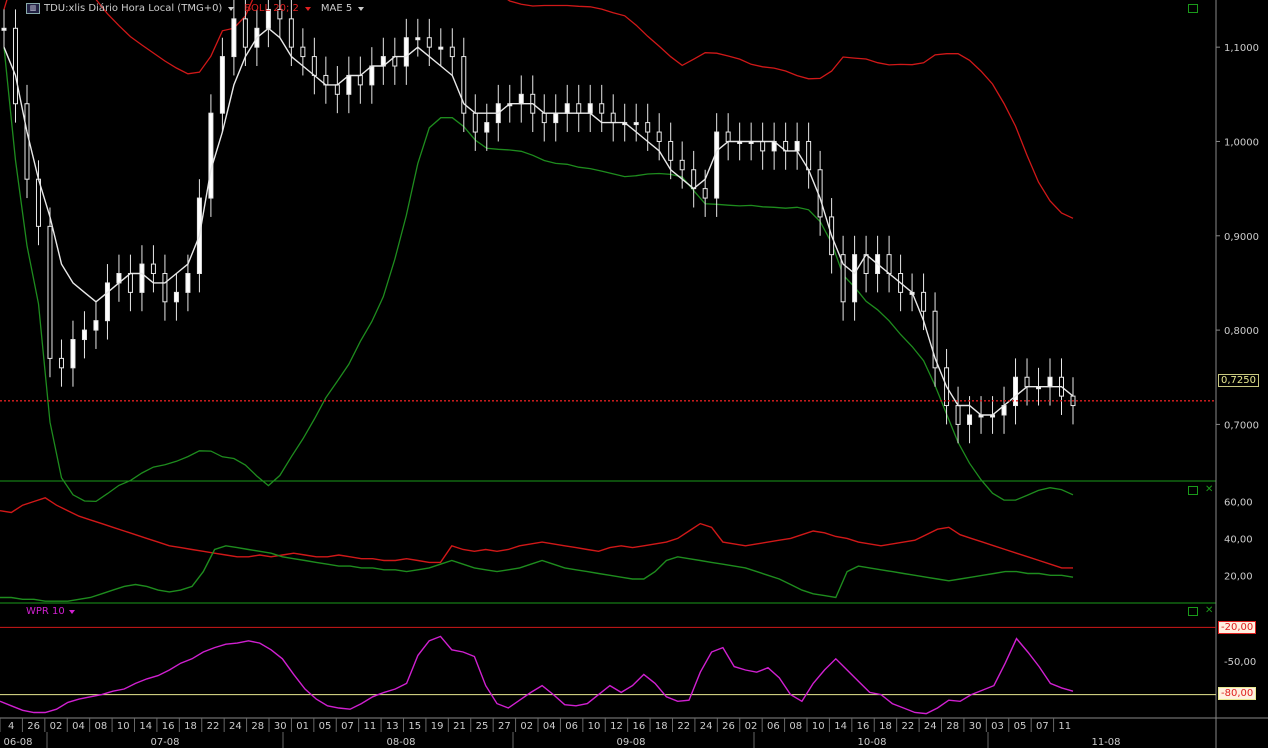 The width and height of the screenshot is (1268, 748). What do you see at coordinates (1238, 576) in the screenshot?
I see `dmi-axis-label: 20,00` at bounding box center [1238, 576].